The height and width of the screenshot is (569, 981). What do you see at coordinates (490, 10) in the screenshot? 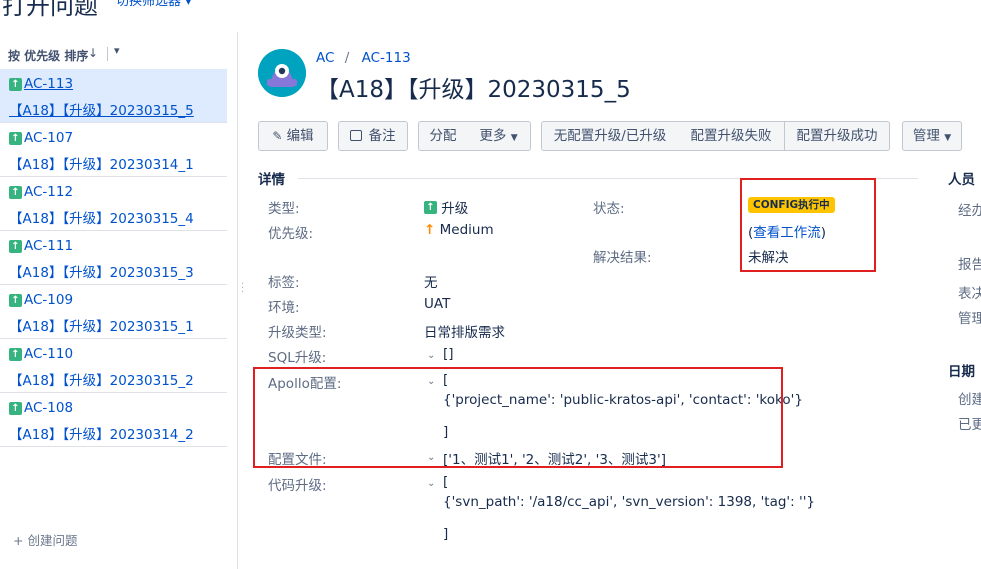
I see `top-header: 打开问题 切换筛选器 ▾` at bounding box center [490, 10].